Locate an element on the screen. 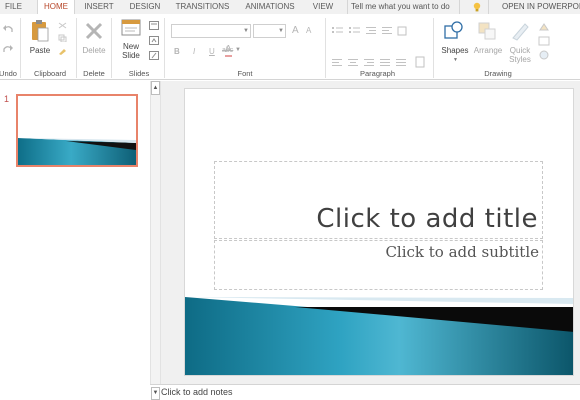 This screenshot has height=400, width=580. delete-button: Delete is located at coordinates (94, 50).